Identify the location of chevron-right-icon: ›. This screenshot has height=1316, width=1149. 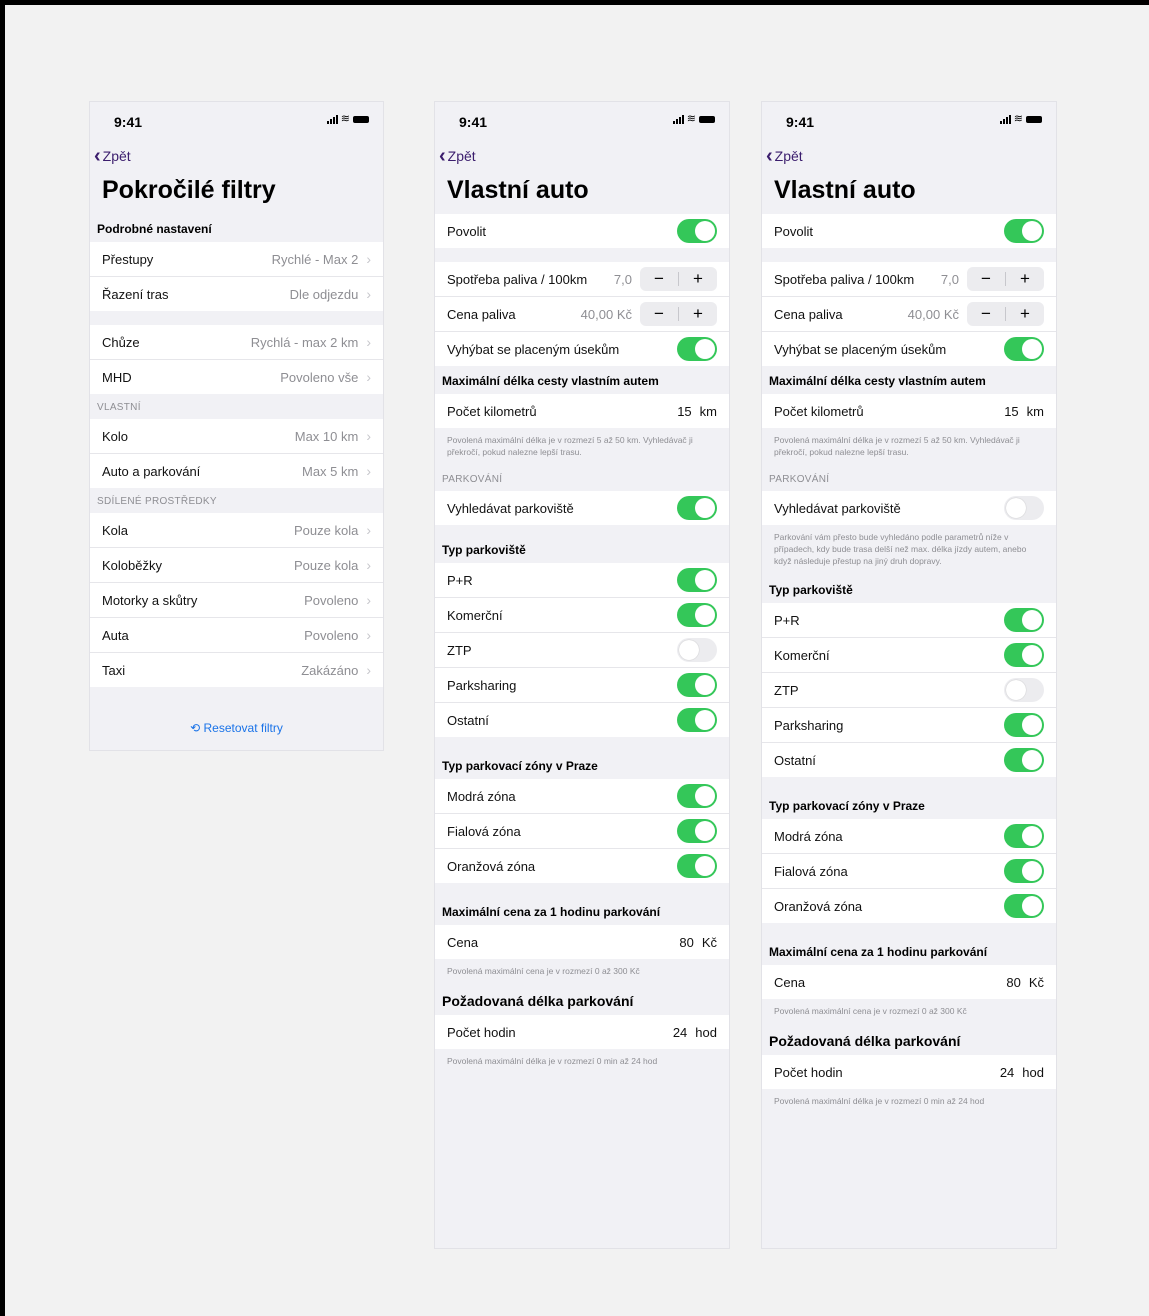
(368, 670).